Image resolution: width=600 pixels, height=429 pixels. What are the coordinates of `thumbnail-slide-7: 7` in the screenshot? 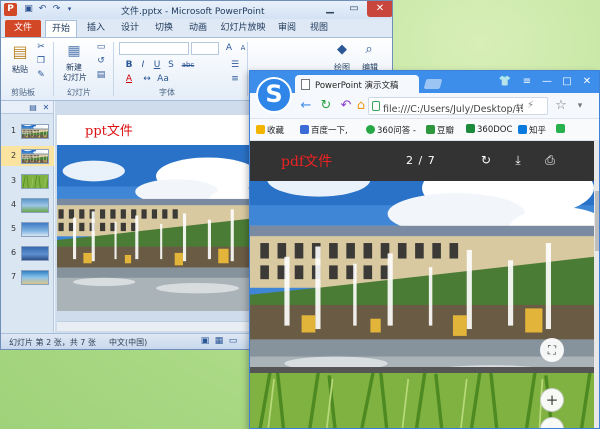 It's located at (27, 277).